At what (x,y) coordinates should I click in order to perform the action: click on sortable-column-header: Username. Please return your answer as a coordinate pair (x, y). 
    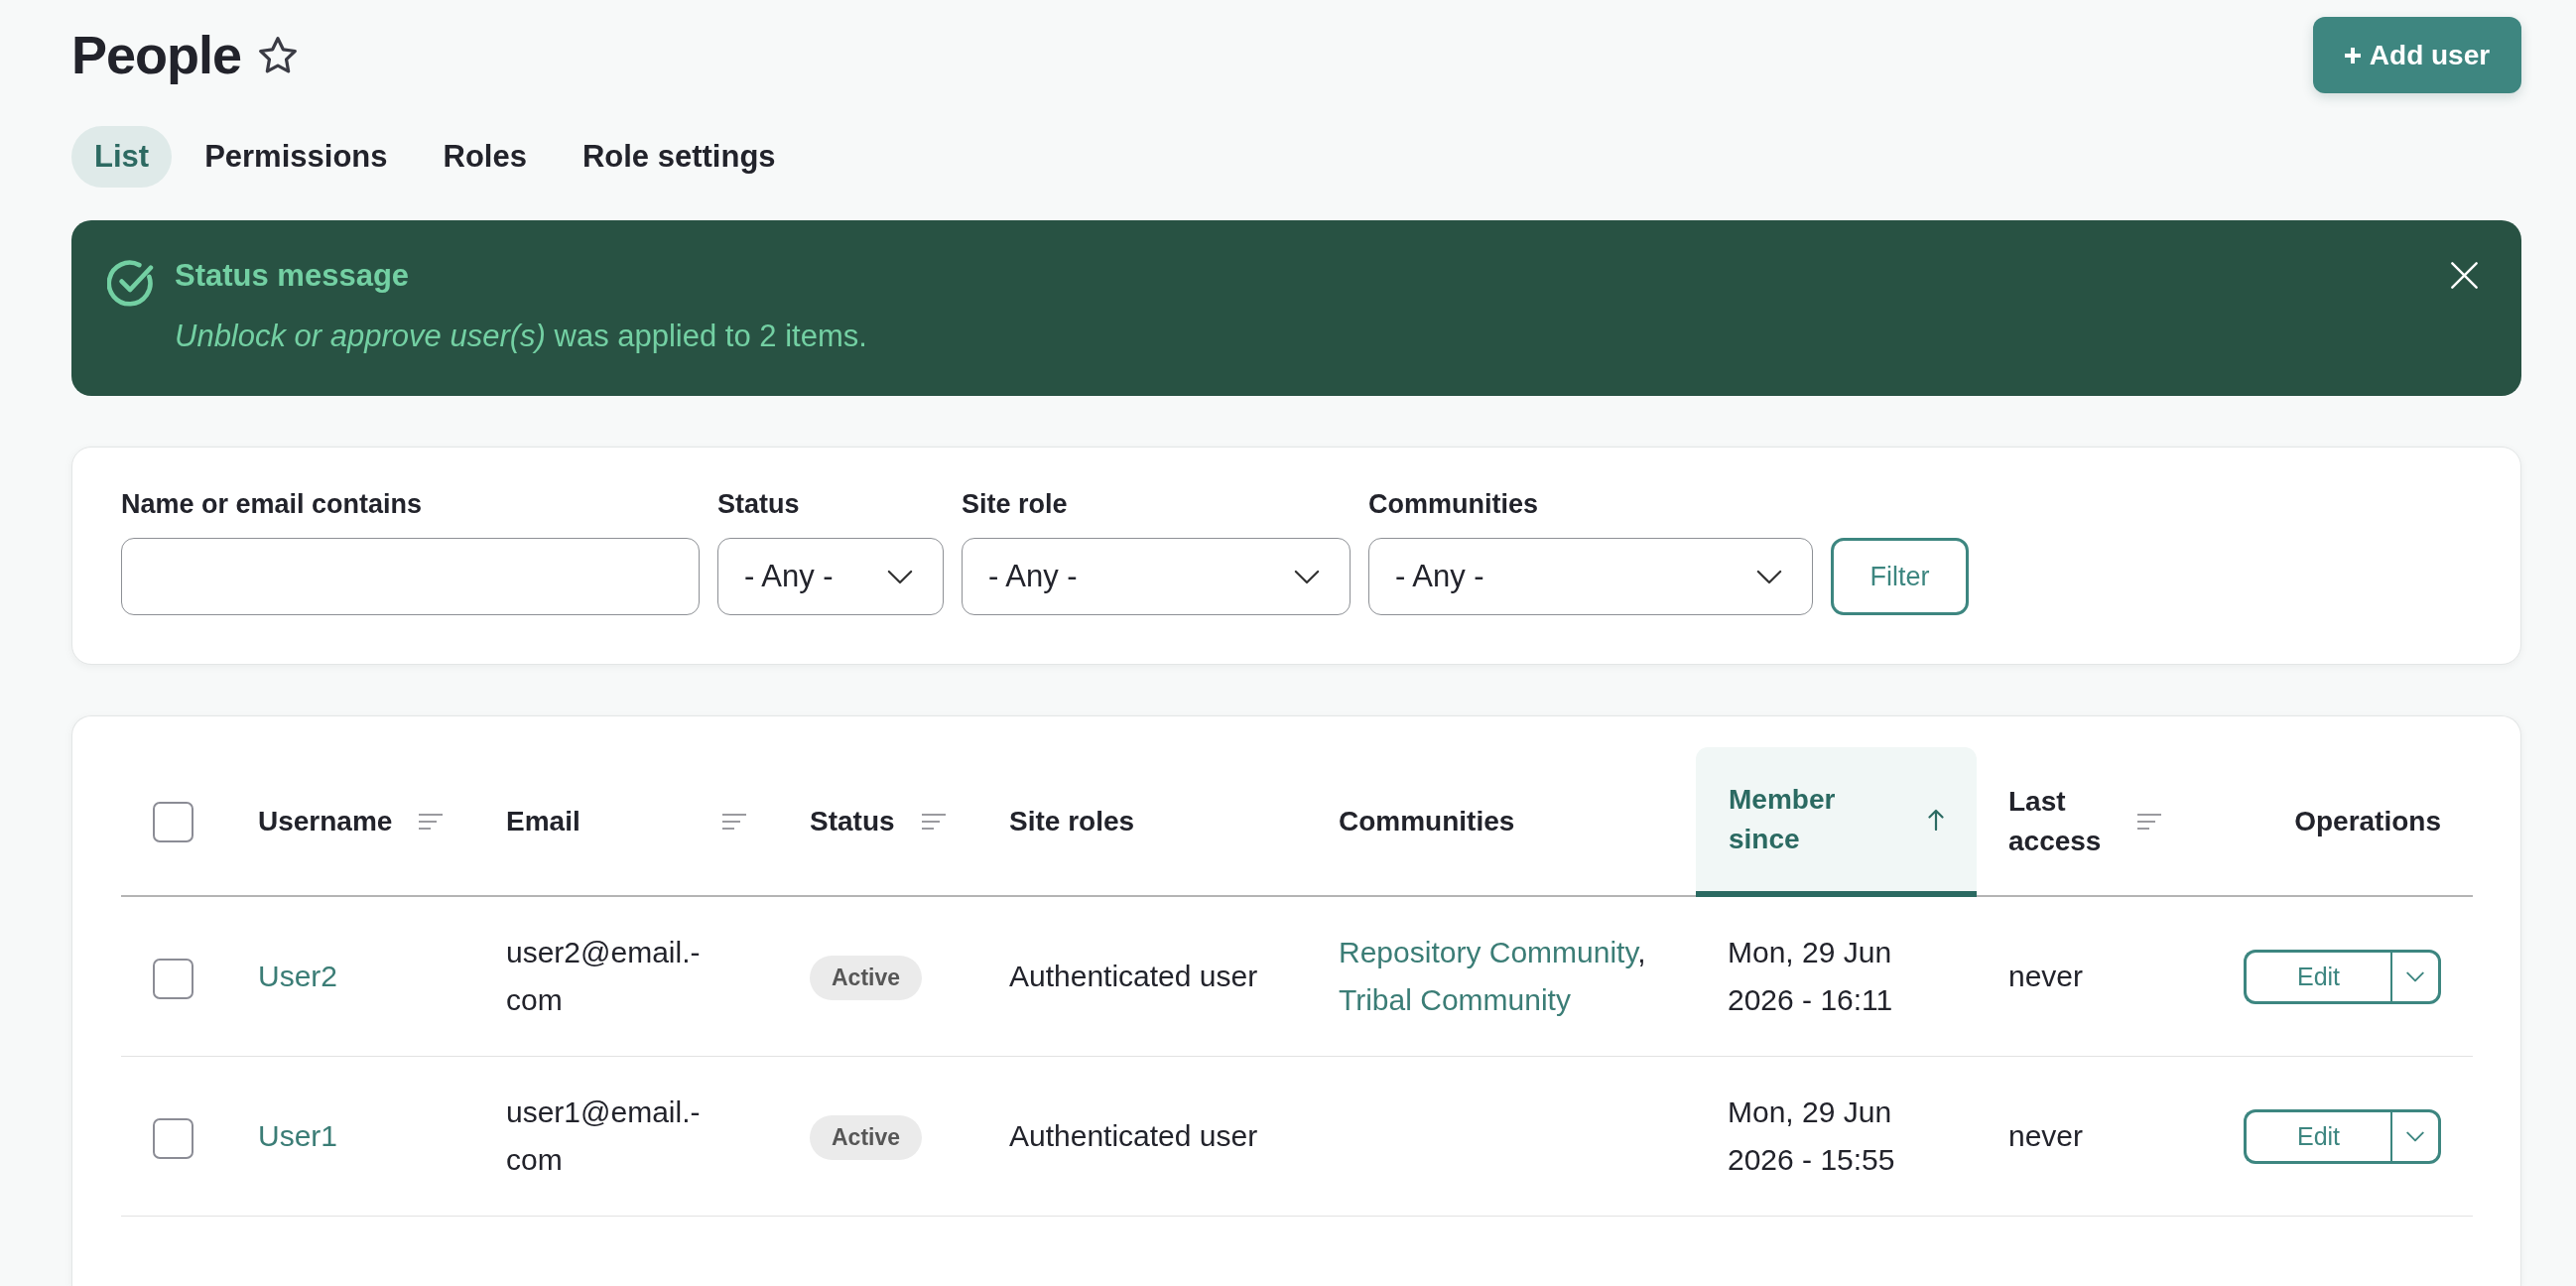
    Looking at the image, I should click on (351, 821).